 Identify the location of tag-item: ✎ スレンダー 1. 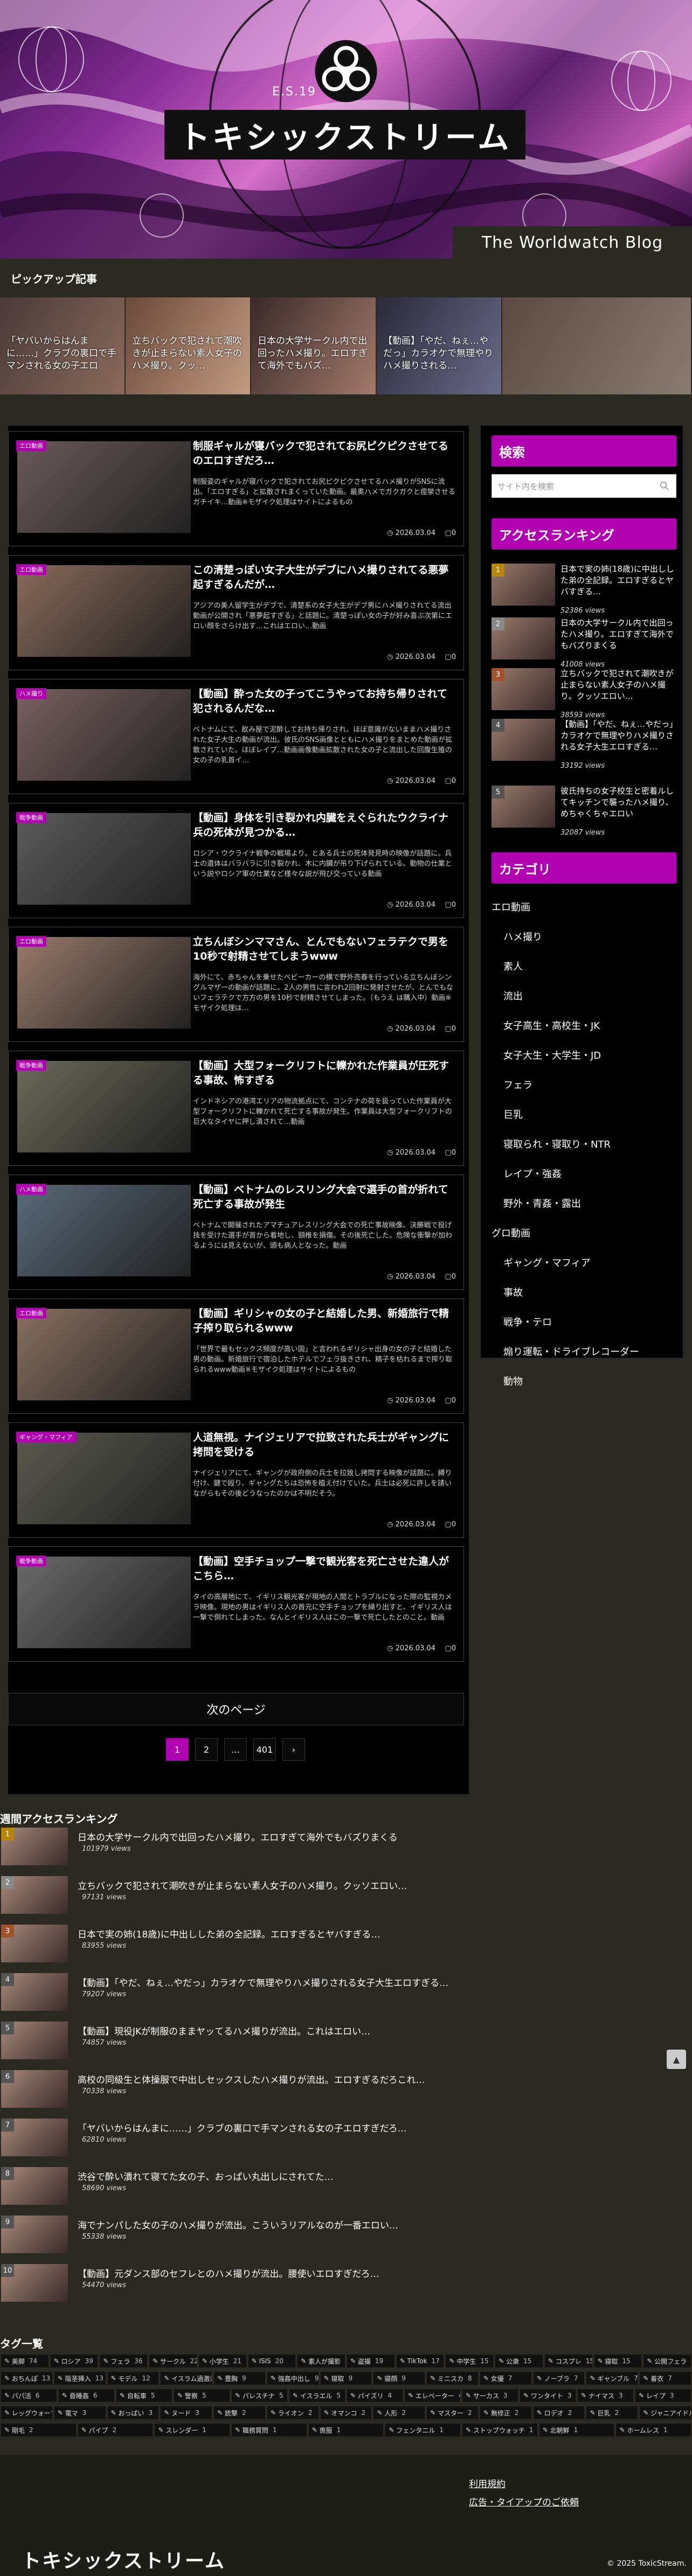
(192, 2430).